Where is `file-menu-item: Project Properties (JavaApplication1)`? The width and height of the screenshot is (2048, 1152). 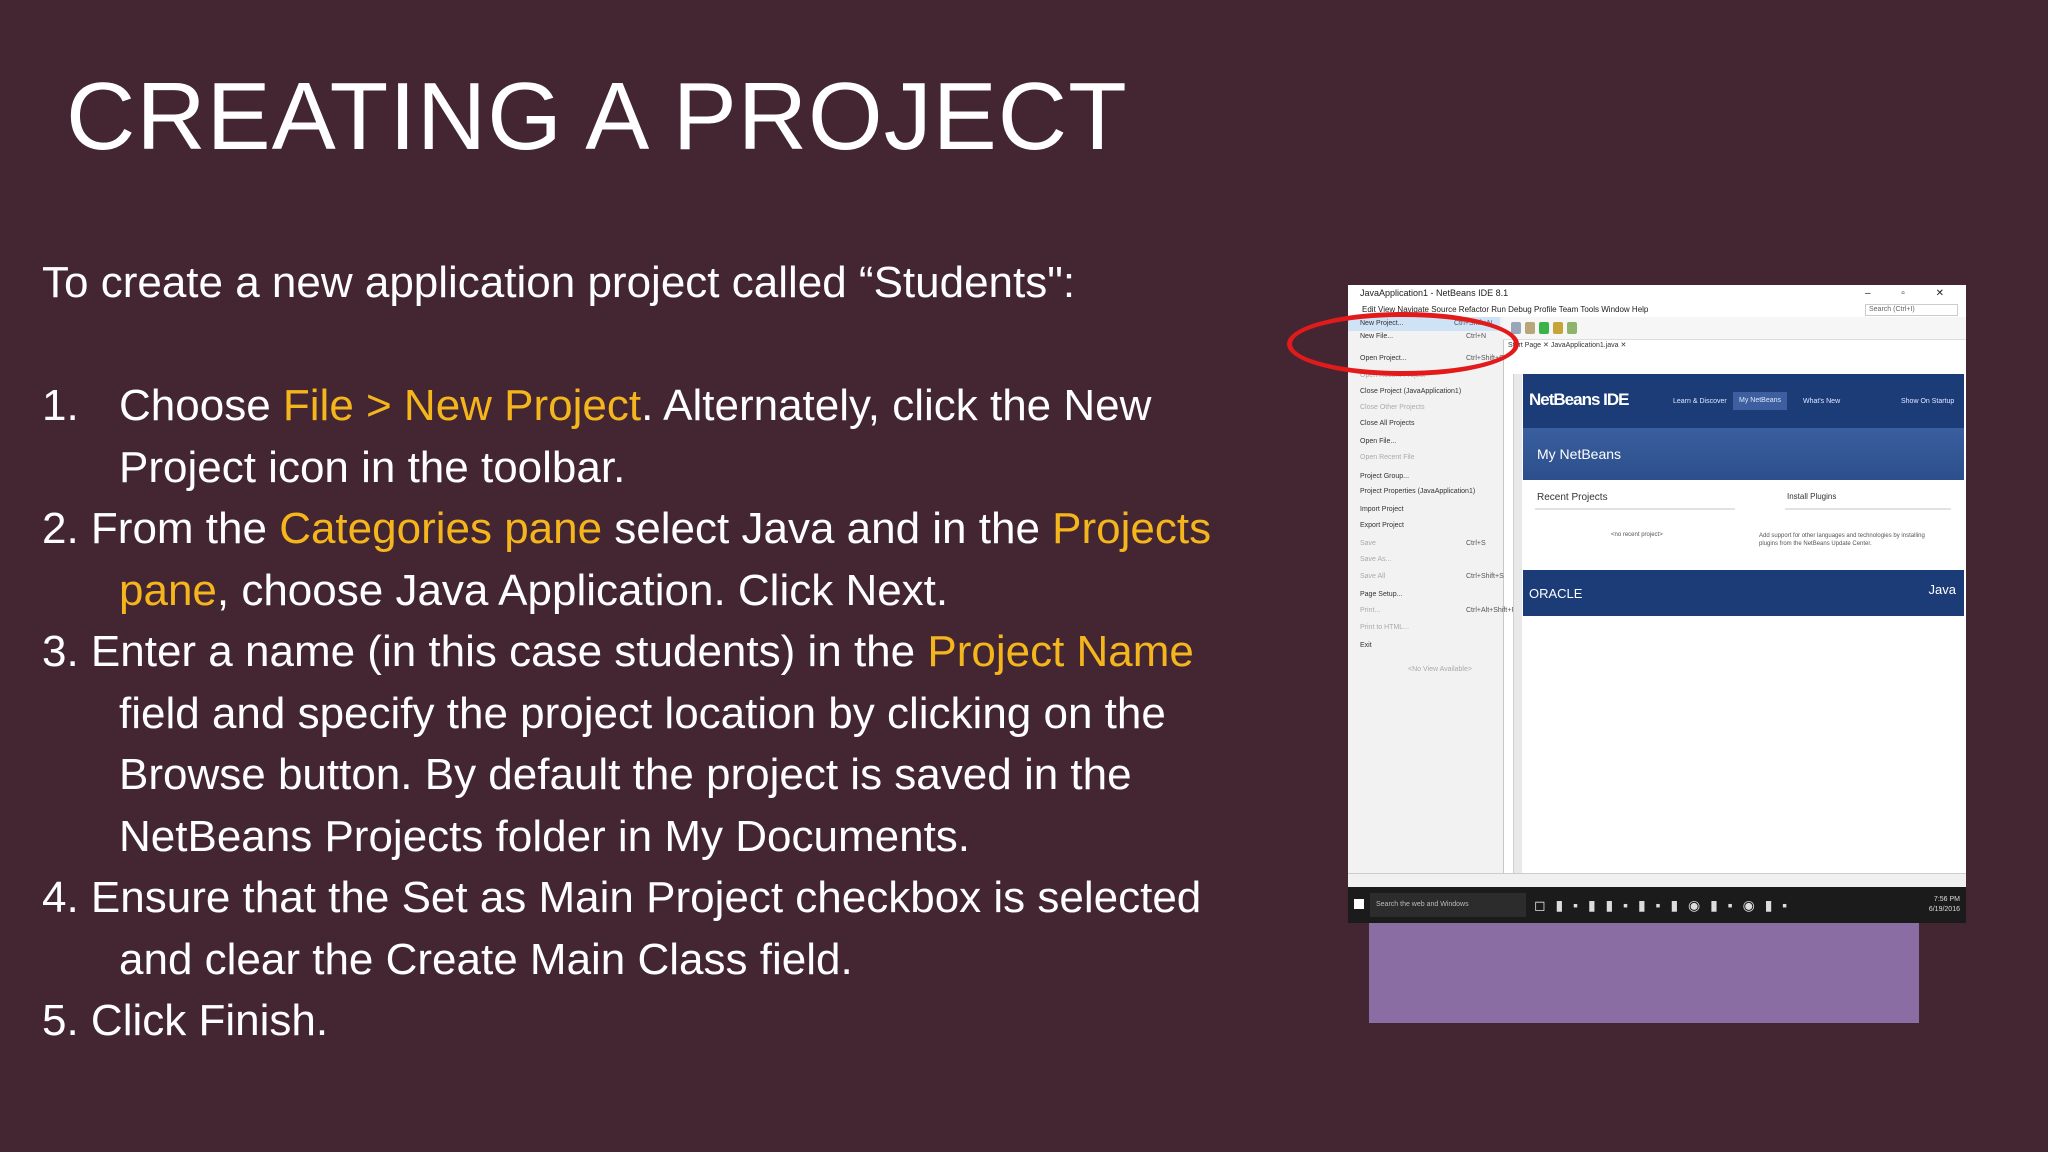 file-menu-item: Project Properties (JavaApplication1) is located at coordinates (1418, 491).